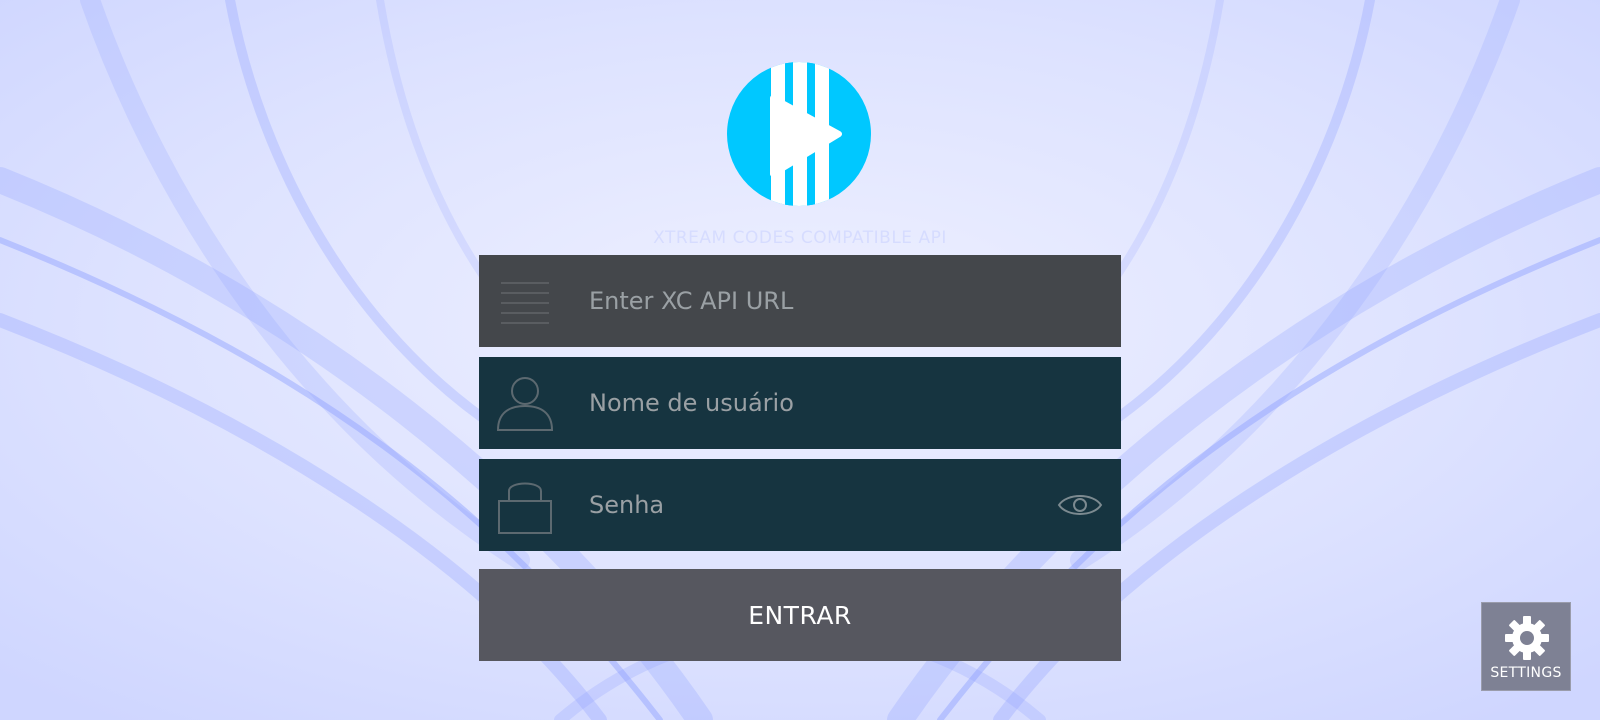  What do you see at coordinates (1080, 505) in the screenshot?
I see `eye-icon` at bounding box center [1080, 505].